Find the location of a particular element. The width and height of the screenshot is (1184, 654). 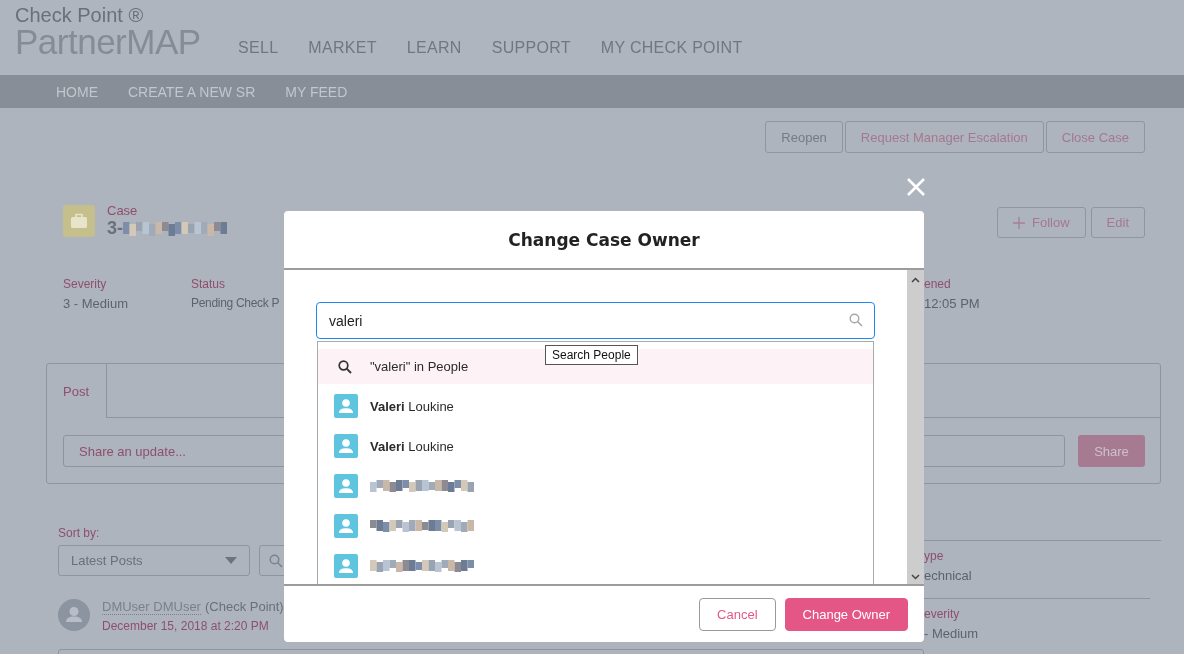

dialog-title: Change Case Owner is located at coordinates (604, 239).